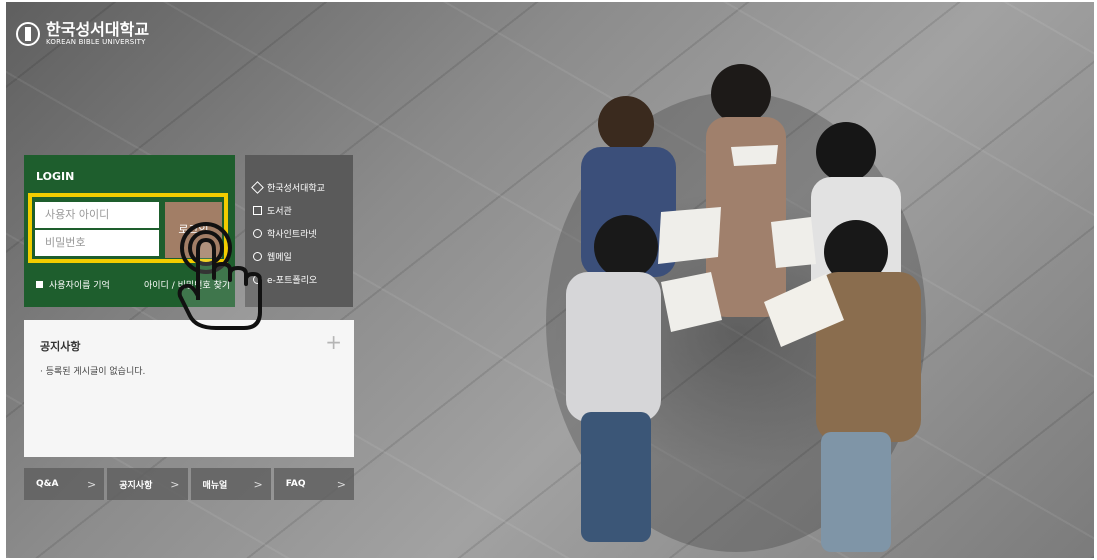 This screenshot has height=560, width=1097. What do you see at coordinates (189, 388) in the screenshot?
I see `notice-panel: 공지사항 + · 등록된 게시글이 없습니다.` at bounding box center [189, 388].